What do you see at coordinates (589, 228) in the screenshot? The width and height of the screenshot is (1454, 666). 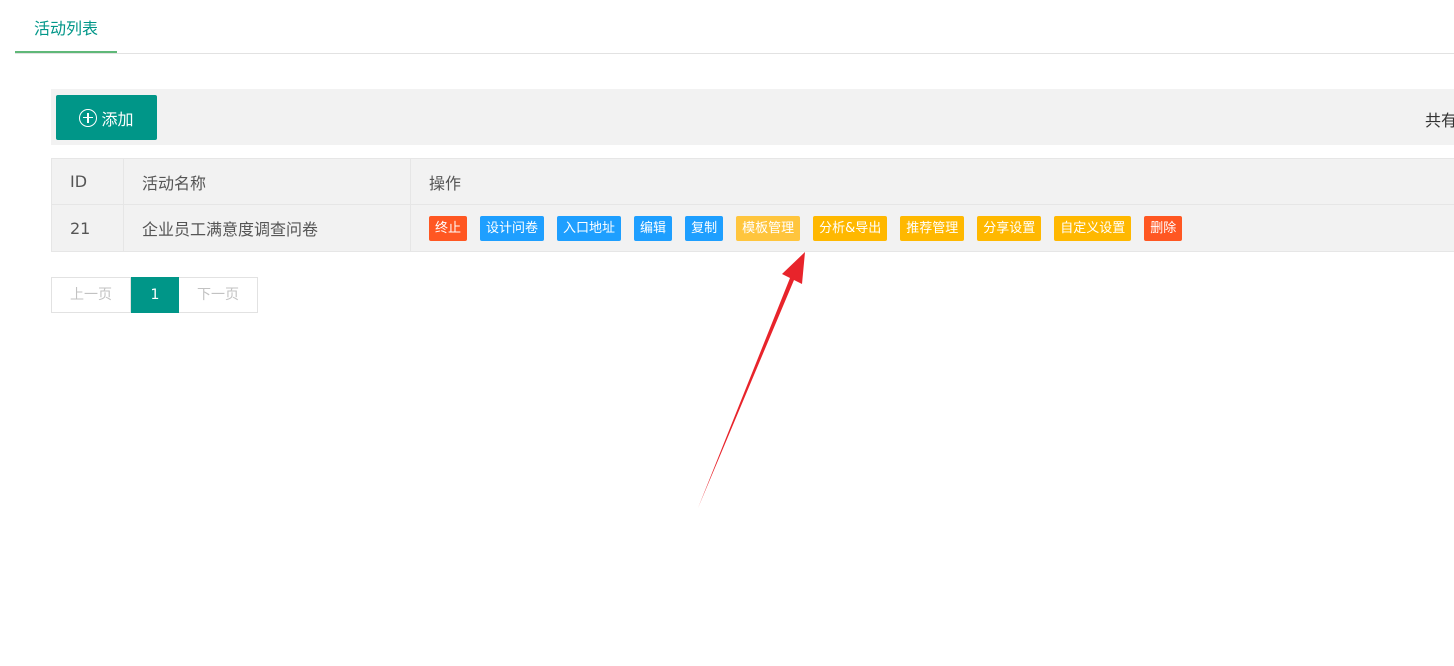 I see `entry-url-button: 入口地址` at bounding box center [589, 228].